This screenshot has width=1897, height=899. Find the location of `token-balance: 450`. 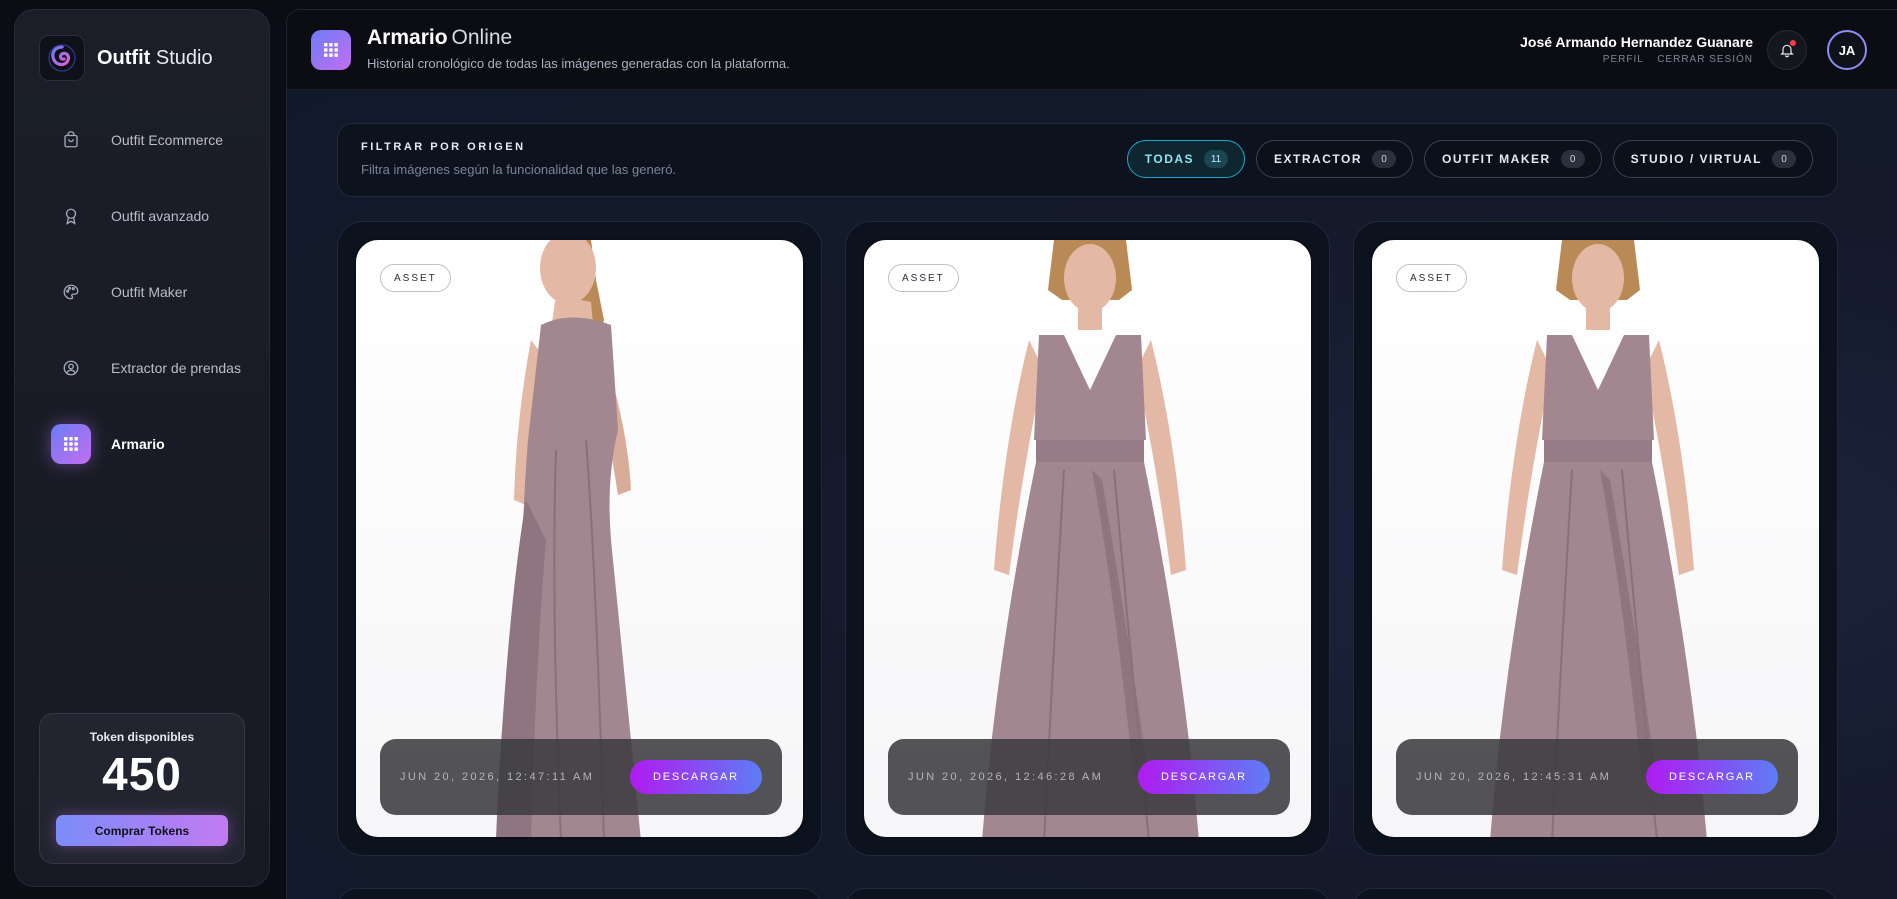

token-balance: 450 is located at coordinates (142, 774).